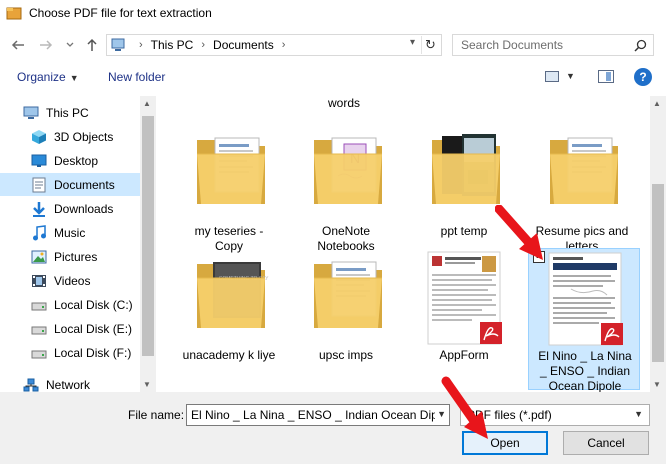 Image resolution: width=666 pixels, height=464 pixels. Describe the element at coordinates (505, 443) in the screenshot. I see `open-button: Open` at that location.